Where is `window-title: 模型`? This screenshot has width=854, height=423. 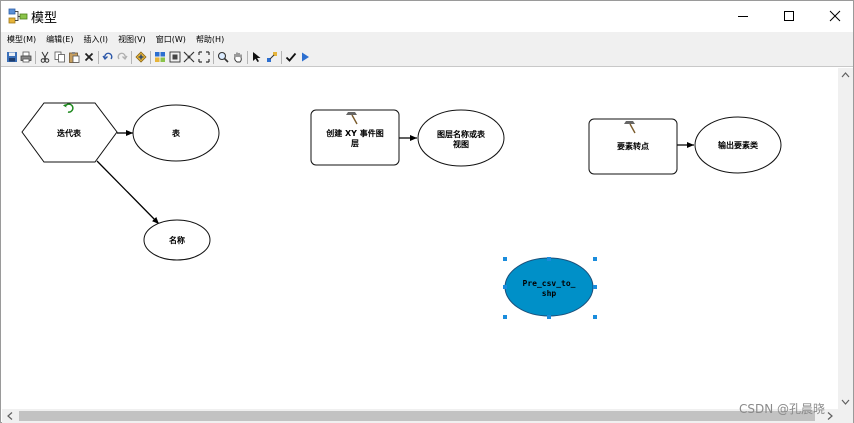 window-title: 模型 is located at coordinates (44, 18).